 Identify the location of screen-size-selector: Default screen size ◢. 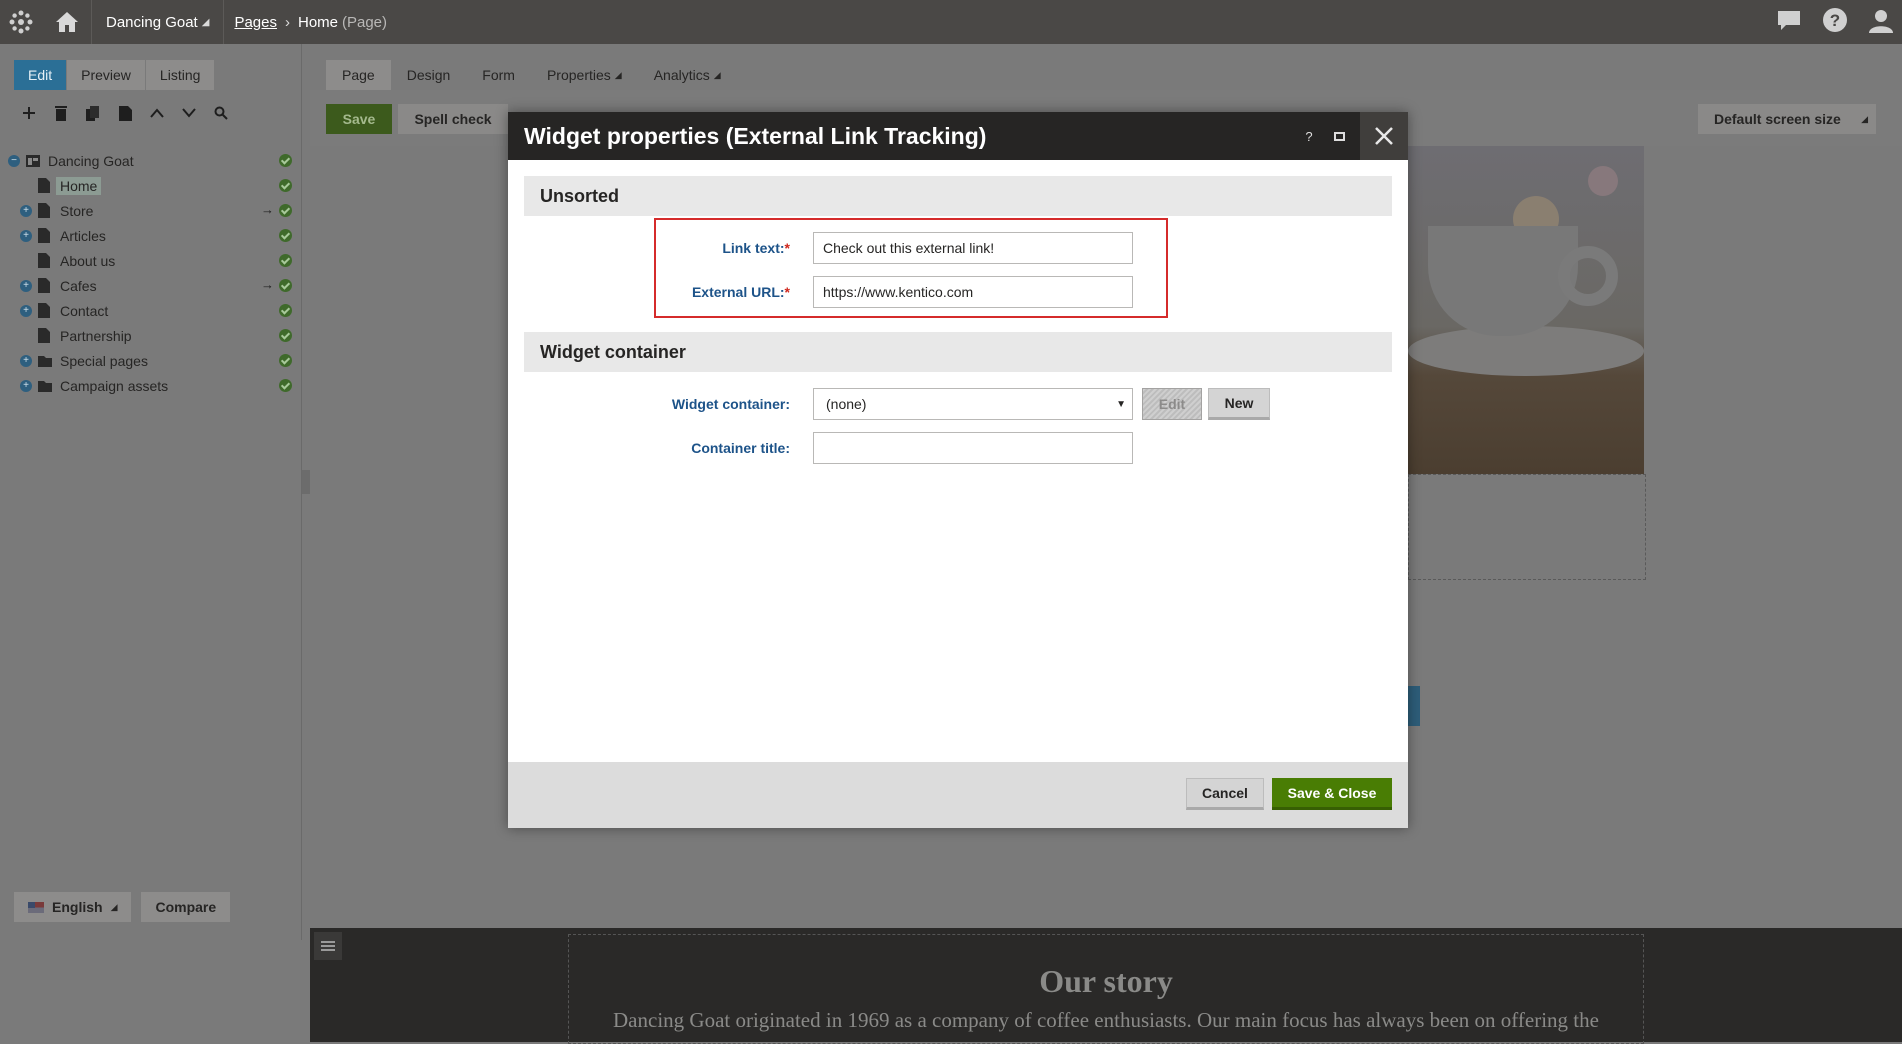
(1787, 119).